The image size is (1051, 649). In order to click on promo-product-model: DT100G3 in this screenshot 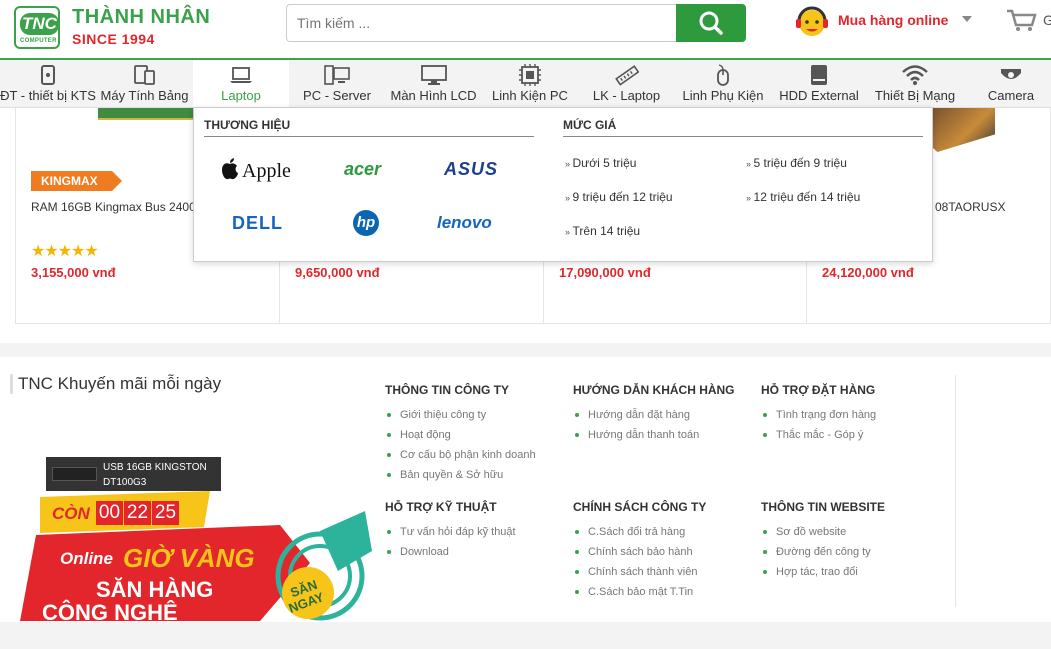, I will do `click(125, 482)`.